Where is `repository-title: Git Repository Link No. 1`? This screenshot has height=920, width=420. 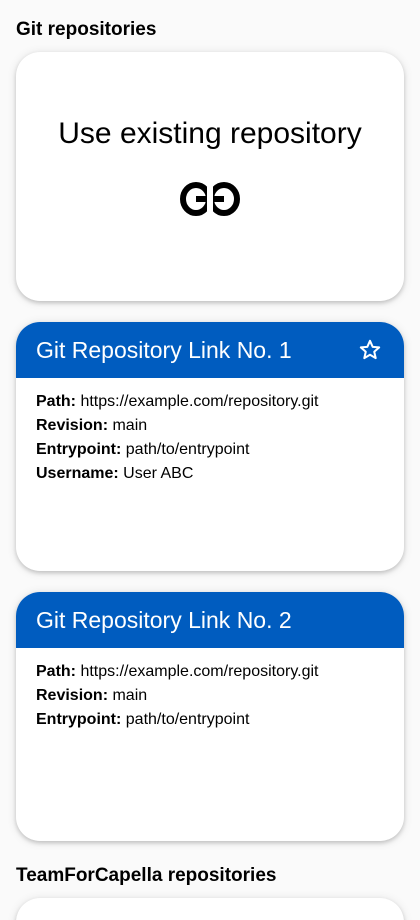 repository-title: Git Repository Link No. 1 is located at coordinates (164, 350).